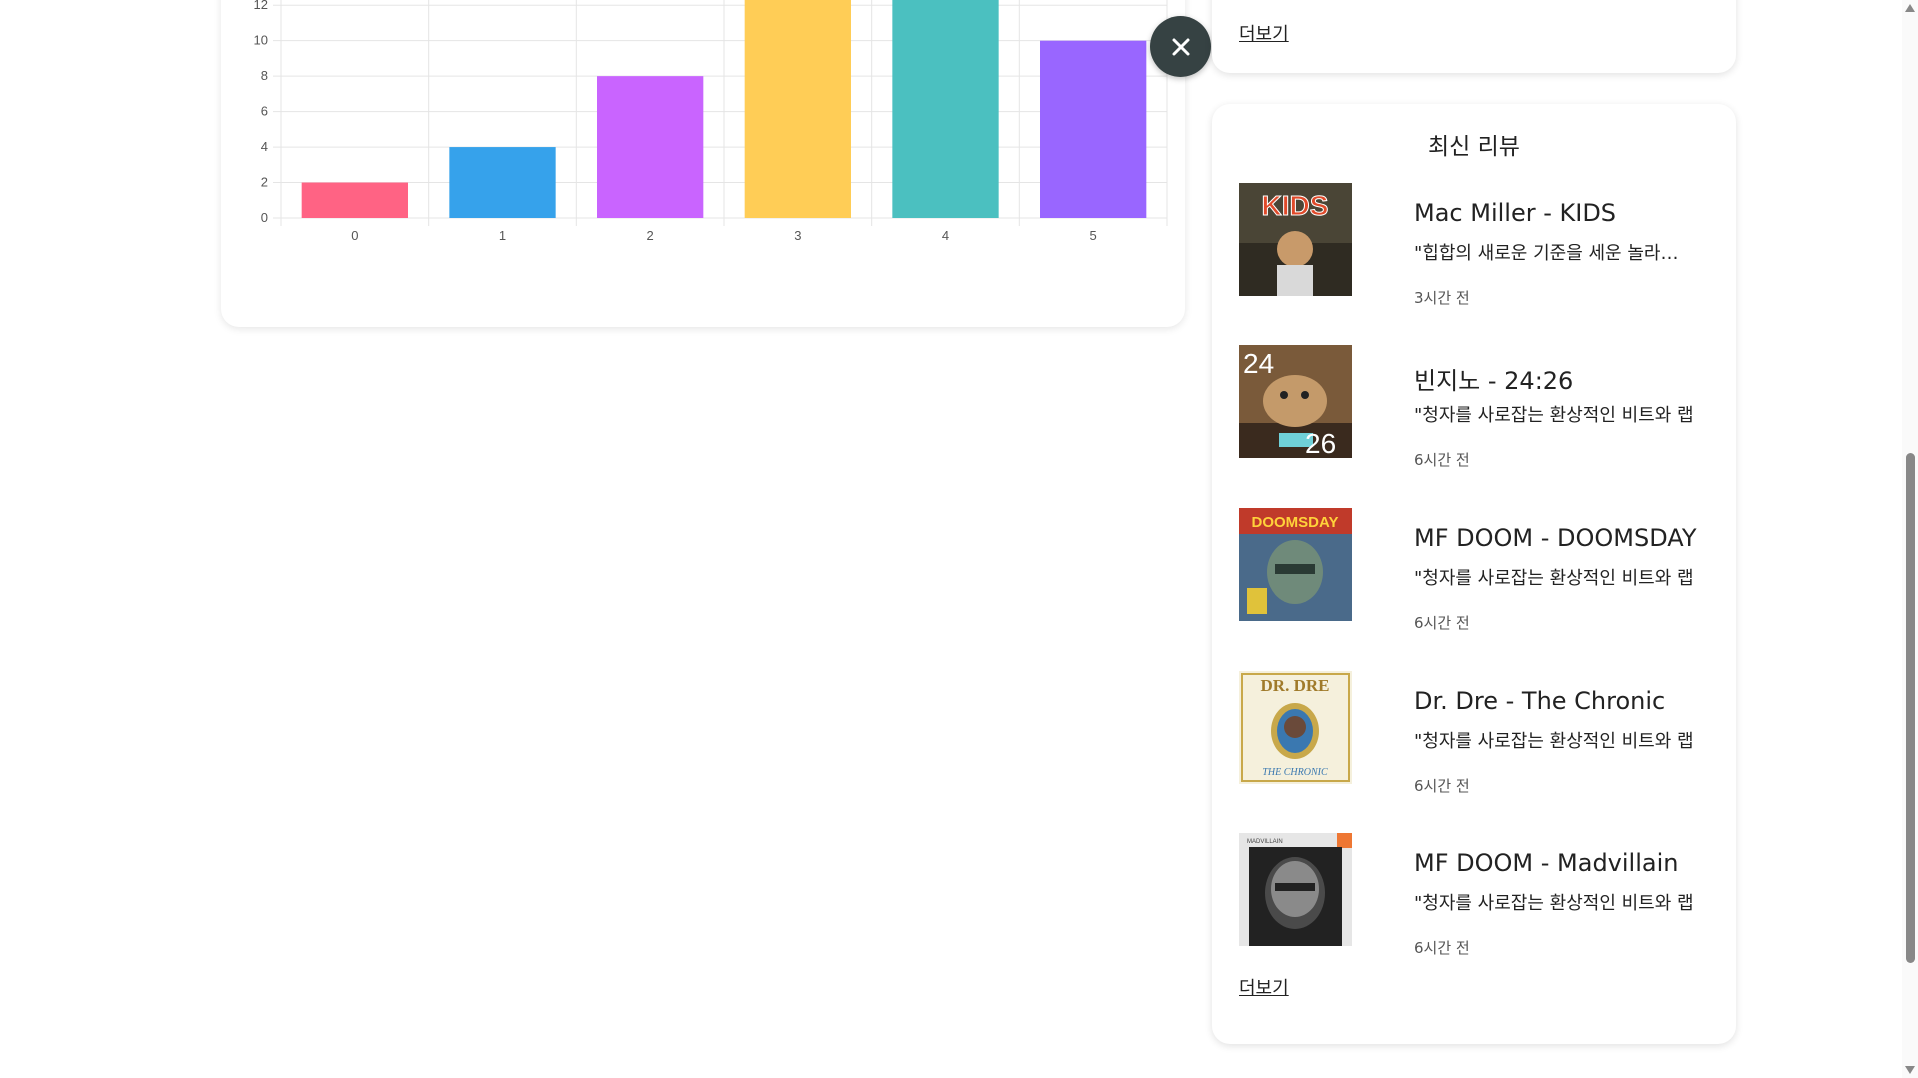 This screenshot has height=1078, width=1918. Describe the element at coordinates (1320, 443) in the screenshot. I see `svg-text: 26` at that location.